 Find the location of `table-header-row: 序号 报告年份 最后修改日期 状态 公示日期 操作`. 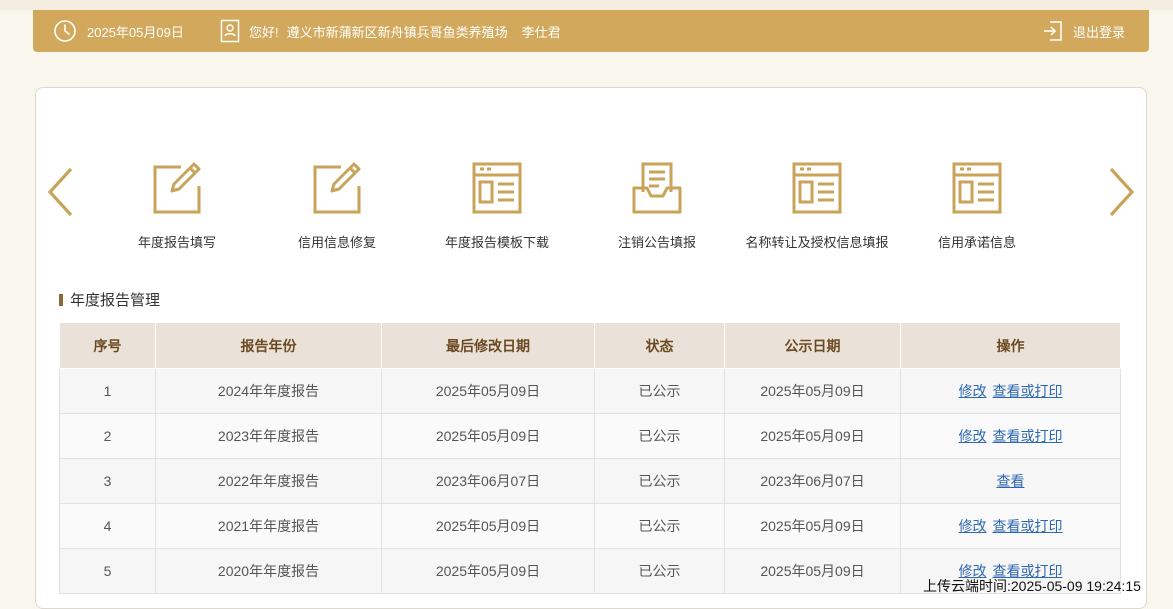

table-header-row: 序号 报告年份 最后修改日期 状态 公示日期 操作 is located at coordinates (590, 345).